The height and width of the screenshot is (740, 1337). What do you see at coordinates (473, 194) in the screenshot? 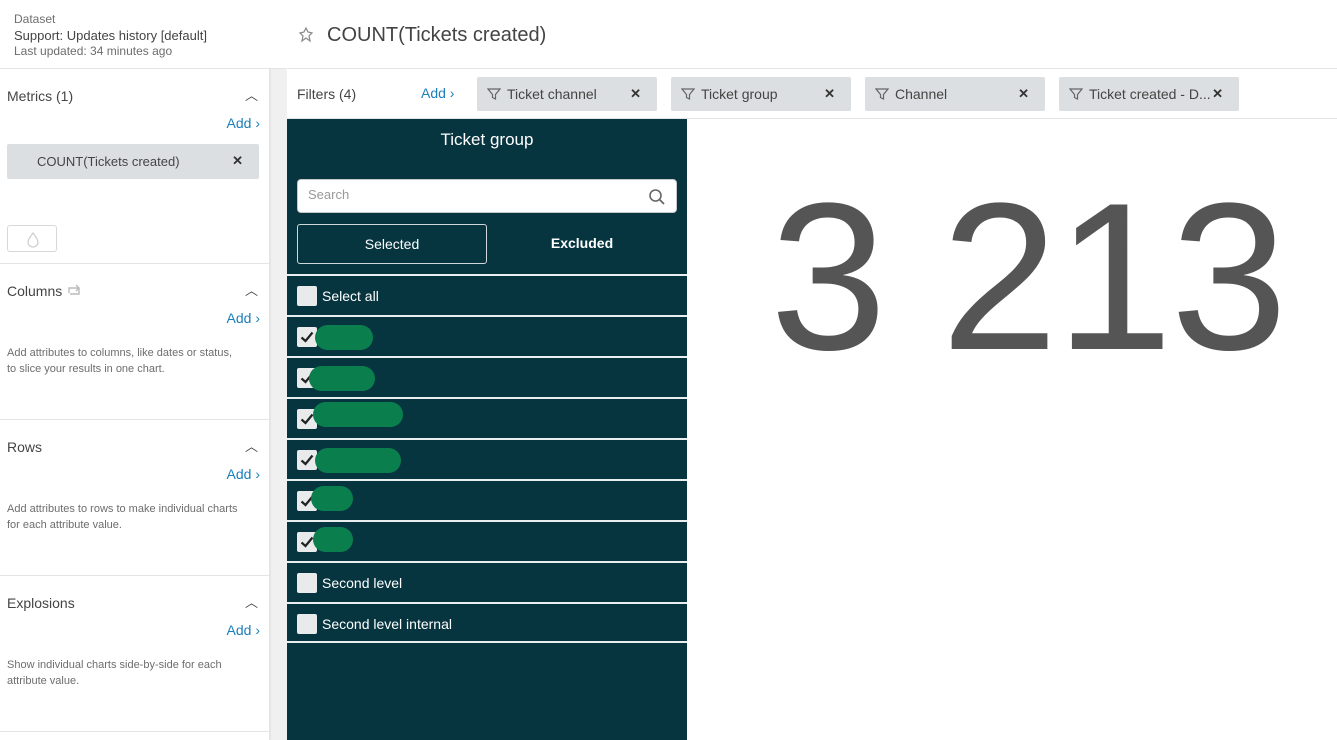
I see `search-input` at bounding box center [473, 194].